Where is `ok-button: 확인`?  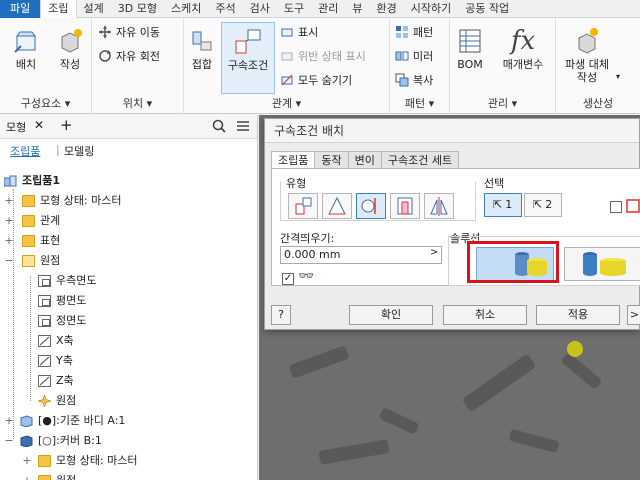
ok-button: 확인 is located at coordinates (391, 315).